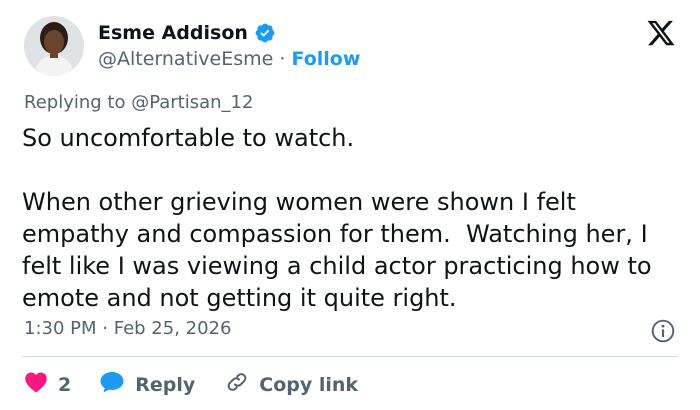 The height and width of the screenshot is (410, 700). What do you see at coordinates (165, 384) in the screenshot?
I see `reply-label: Reply` at bounding box center [165, 384].